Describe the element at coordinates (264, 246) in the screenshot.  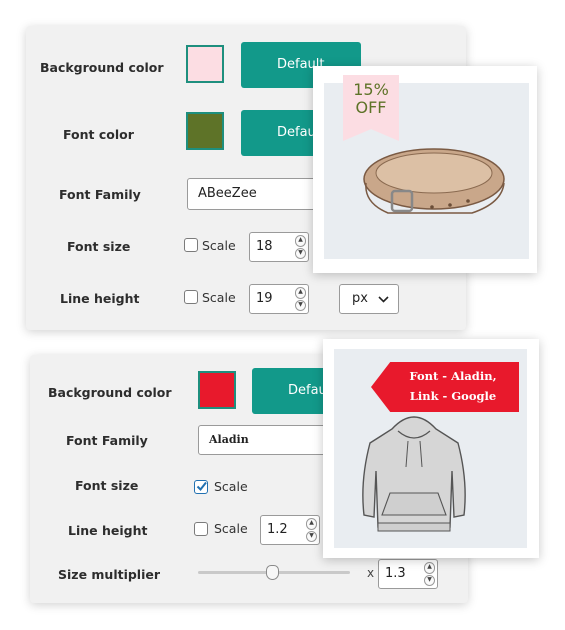
I see `font-size-value: 18` at that location.